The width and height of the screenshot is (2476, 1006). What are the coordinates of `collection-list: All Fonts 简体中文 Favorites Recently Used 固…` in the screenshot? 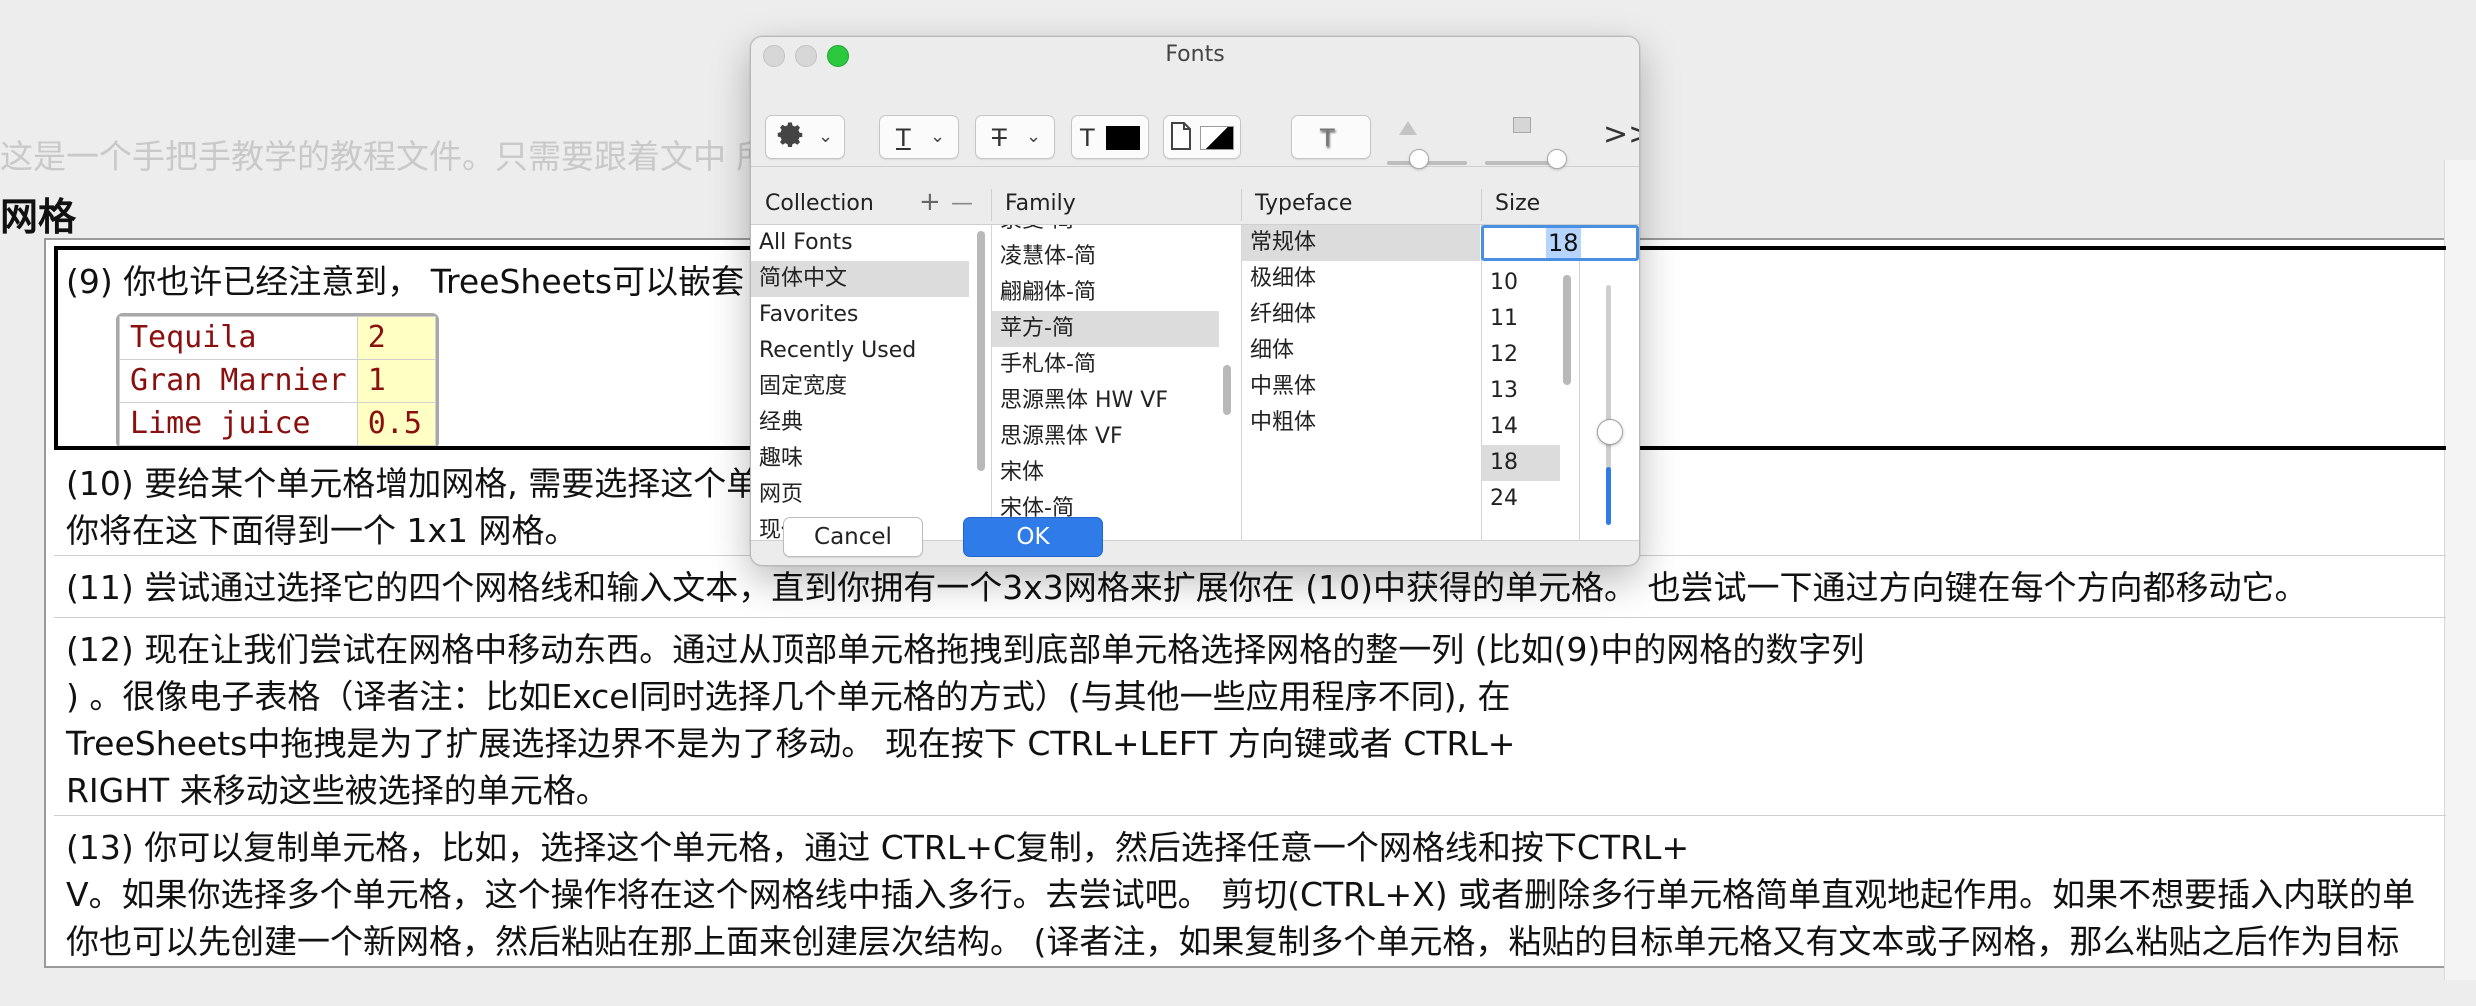 It's located at (860, 382).